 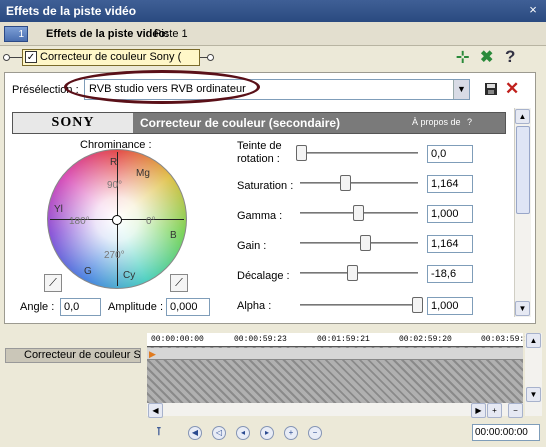 I want to click on slider-thumb-hue, so click(x=301, y=153).